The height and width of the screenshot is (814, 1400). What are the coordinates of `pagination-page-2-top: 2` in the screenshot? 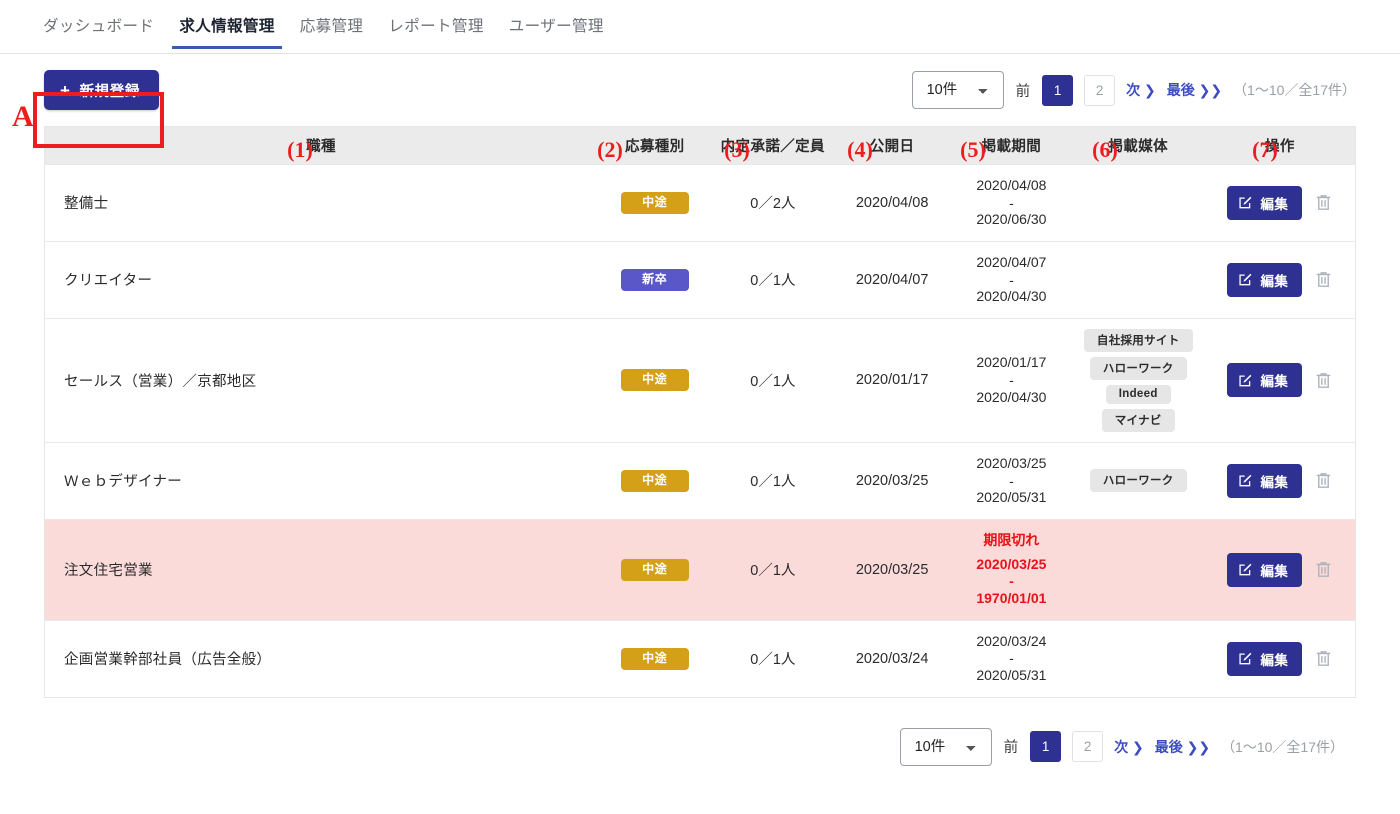 It's located at (1100, 90).